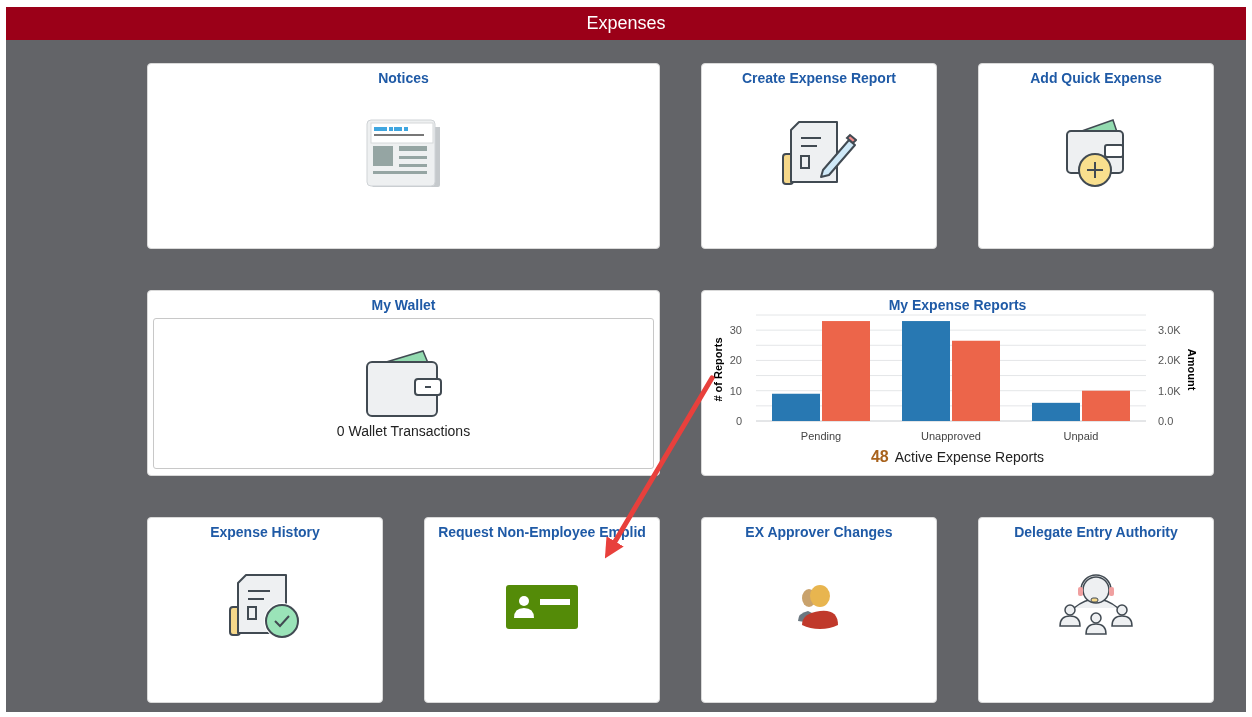 The image size is (1252, 717). Describe the element at coordinates (957, 383) in the screenshot. I see `tile: My Expense Reports # of Reports Amount 30 3.0K 20 2.0K 10 1.0K 0 0.0 Pending Unapproved Unpaid 48 Active Expense Reports` at that location.